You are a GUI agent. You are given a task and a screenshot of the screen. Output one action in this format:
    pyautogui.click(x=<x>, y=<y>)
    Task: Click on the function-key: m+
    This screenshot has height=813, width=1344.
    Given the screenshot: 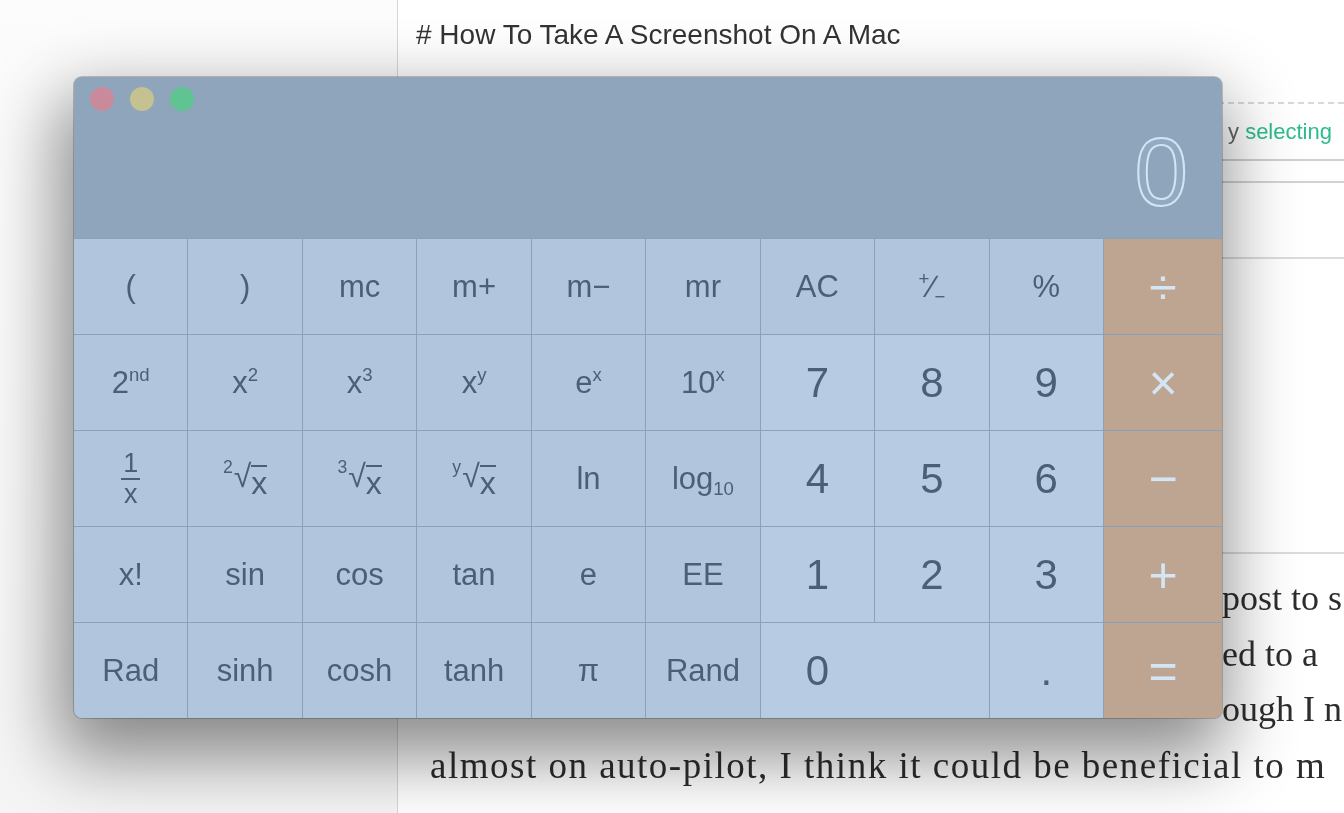 What is the action you would take?
    pyautogui.click(x=474, y=286)
    